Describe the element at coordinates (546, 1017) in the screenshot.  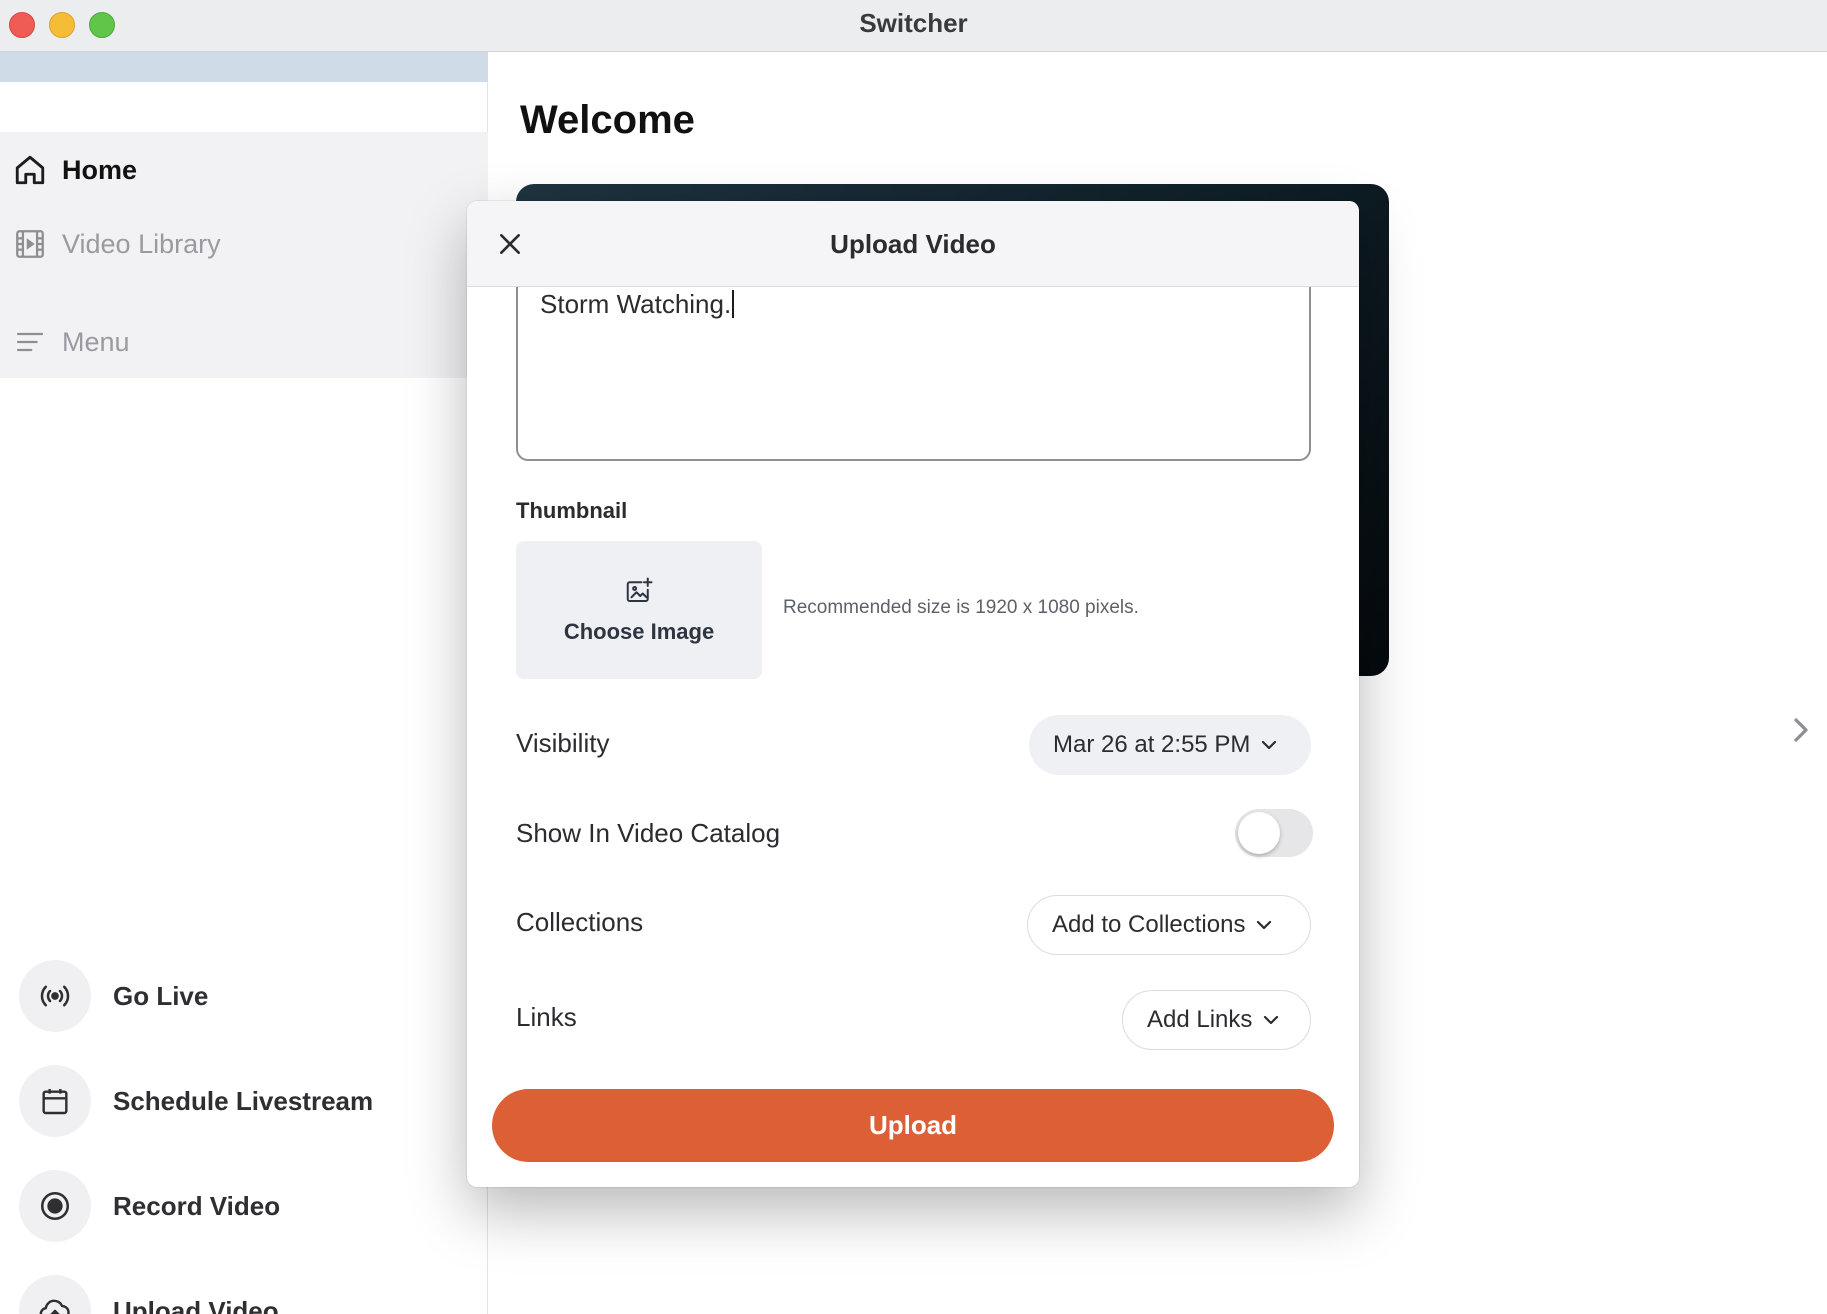
I see `links-label: Links` at that location.